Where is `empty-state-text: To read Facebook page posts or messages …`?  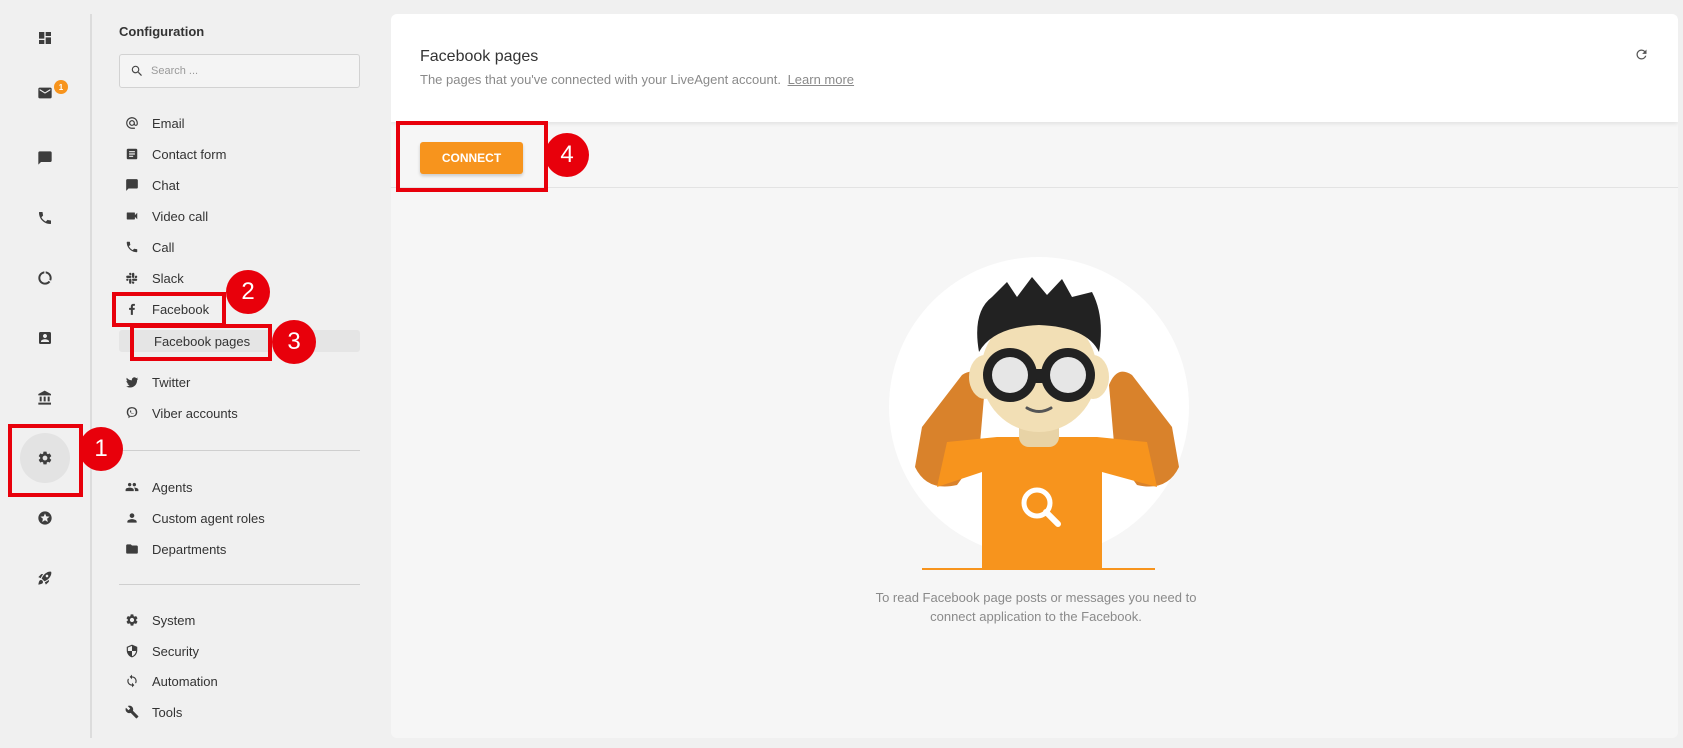 empty-state-text: To read Facebook page posts or messages … is located at coordinates (1036, 607).